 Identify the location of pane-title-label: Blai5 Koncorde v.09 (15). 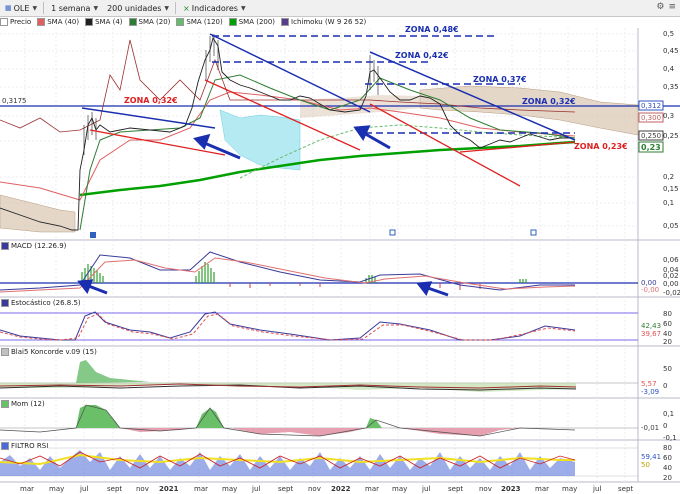
(54, 352).